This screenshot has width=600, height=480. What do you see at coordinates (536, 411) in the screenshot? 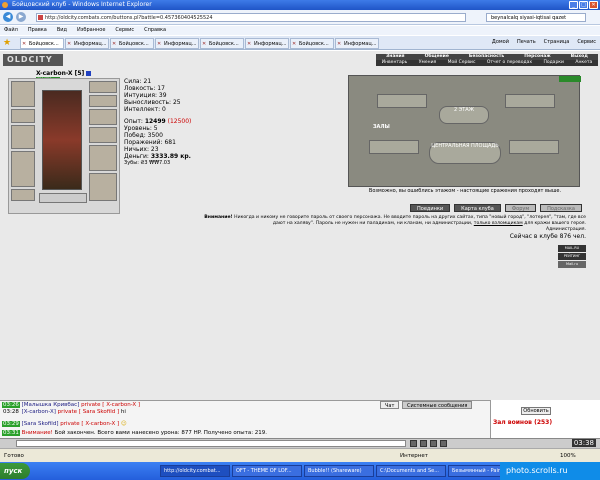
I see `refresh-button: Обновить` at bounding box center [536, 411].